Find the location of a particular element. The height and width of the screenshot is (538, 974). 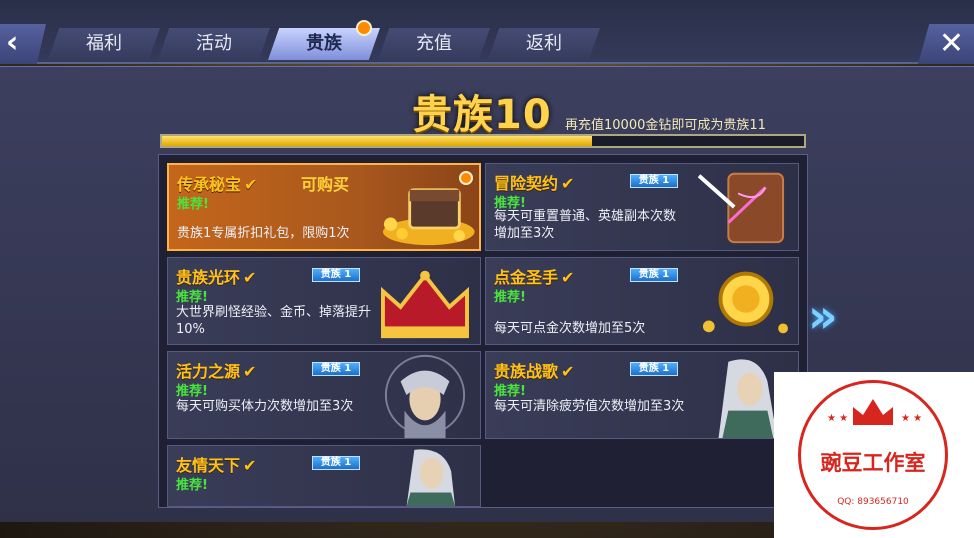

noble-level-title: 贵族10 is located at coordinates (482, 115).